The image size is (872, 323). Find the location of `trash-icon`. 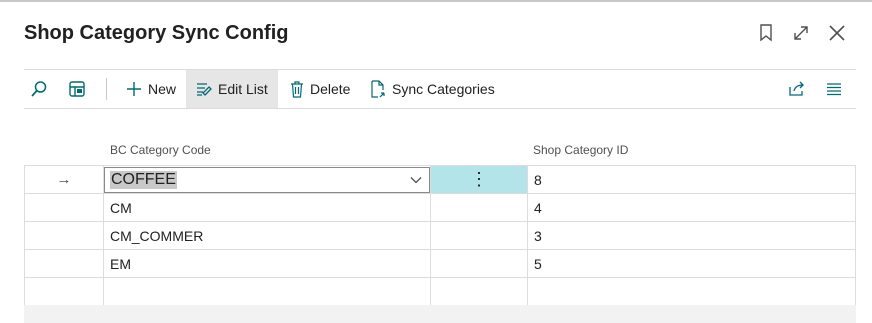

trash-icon is located at coordinates (297, 89).